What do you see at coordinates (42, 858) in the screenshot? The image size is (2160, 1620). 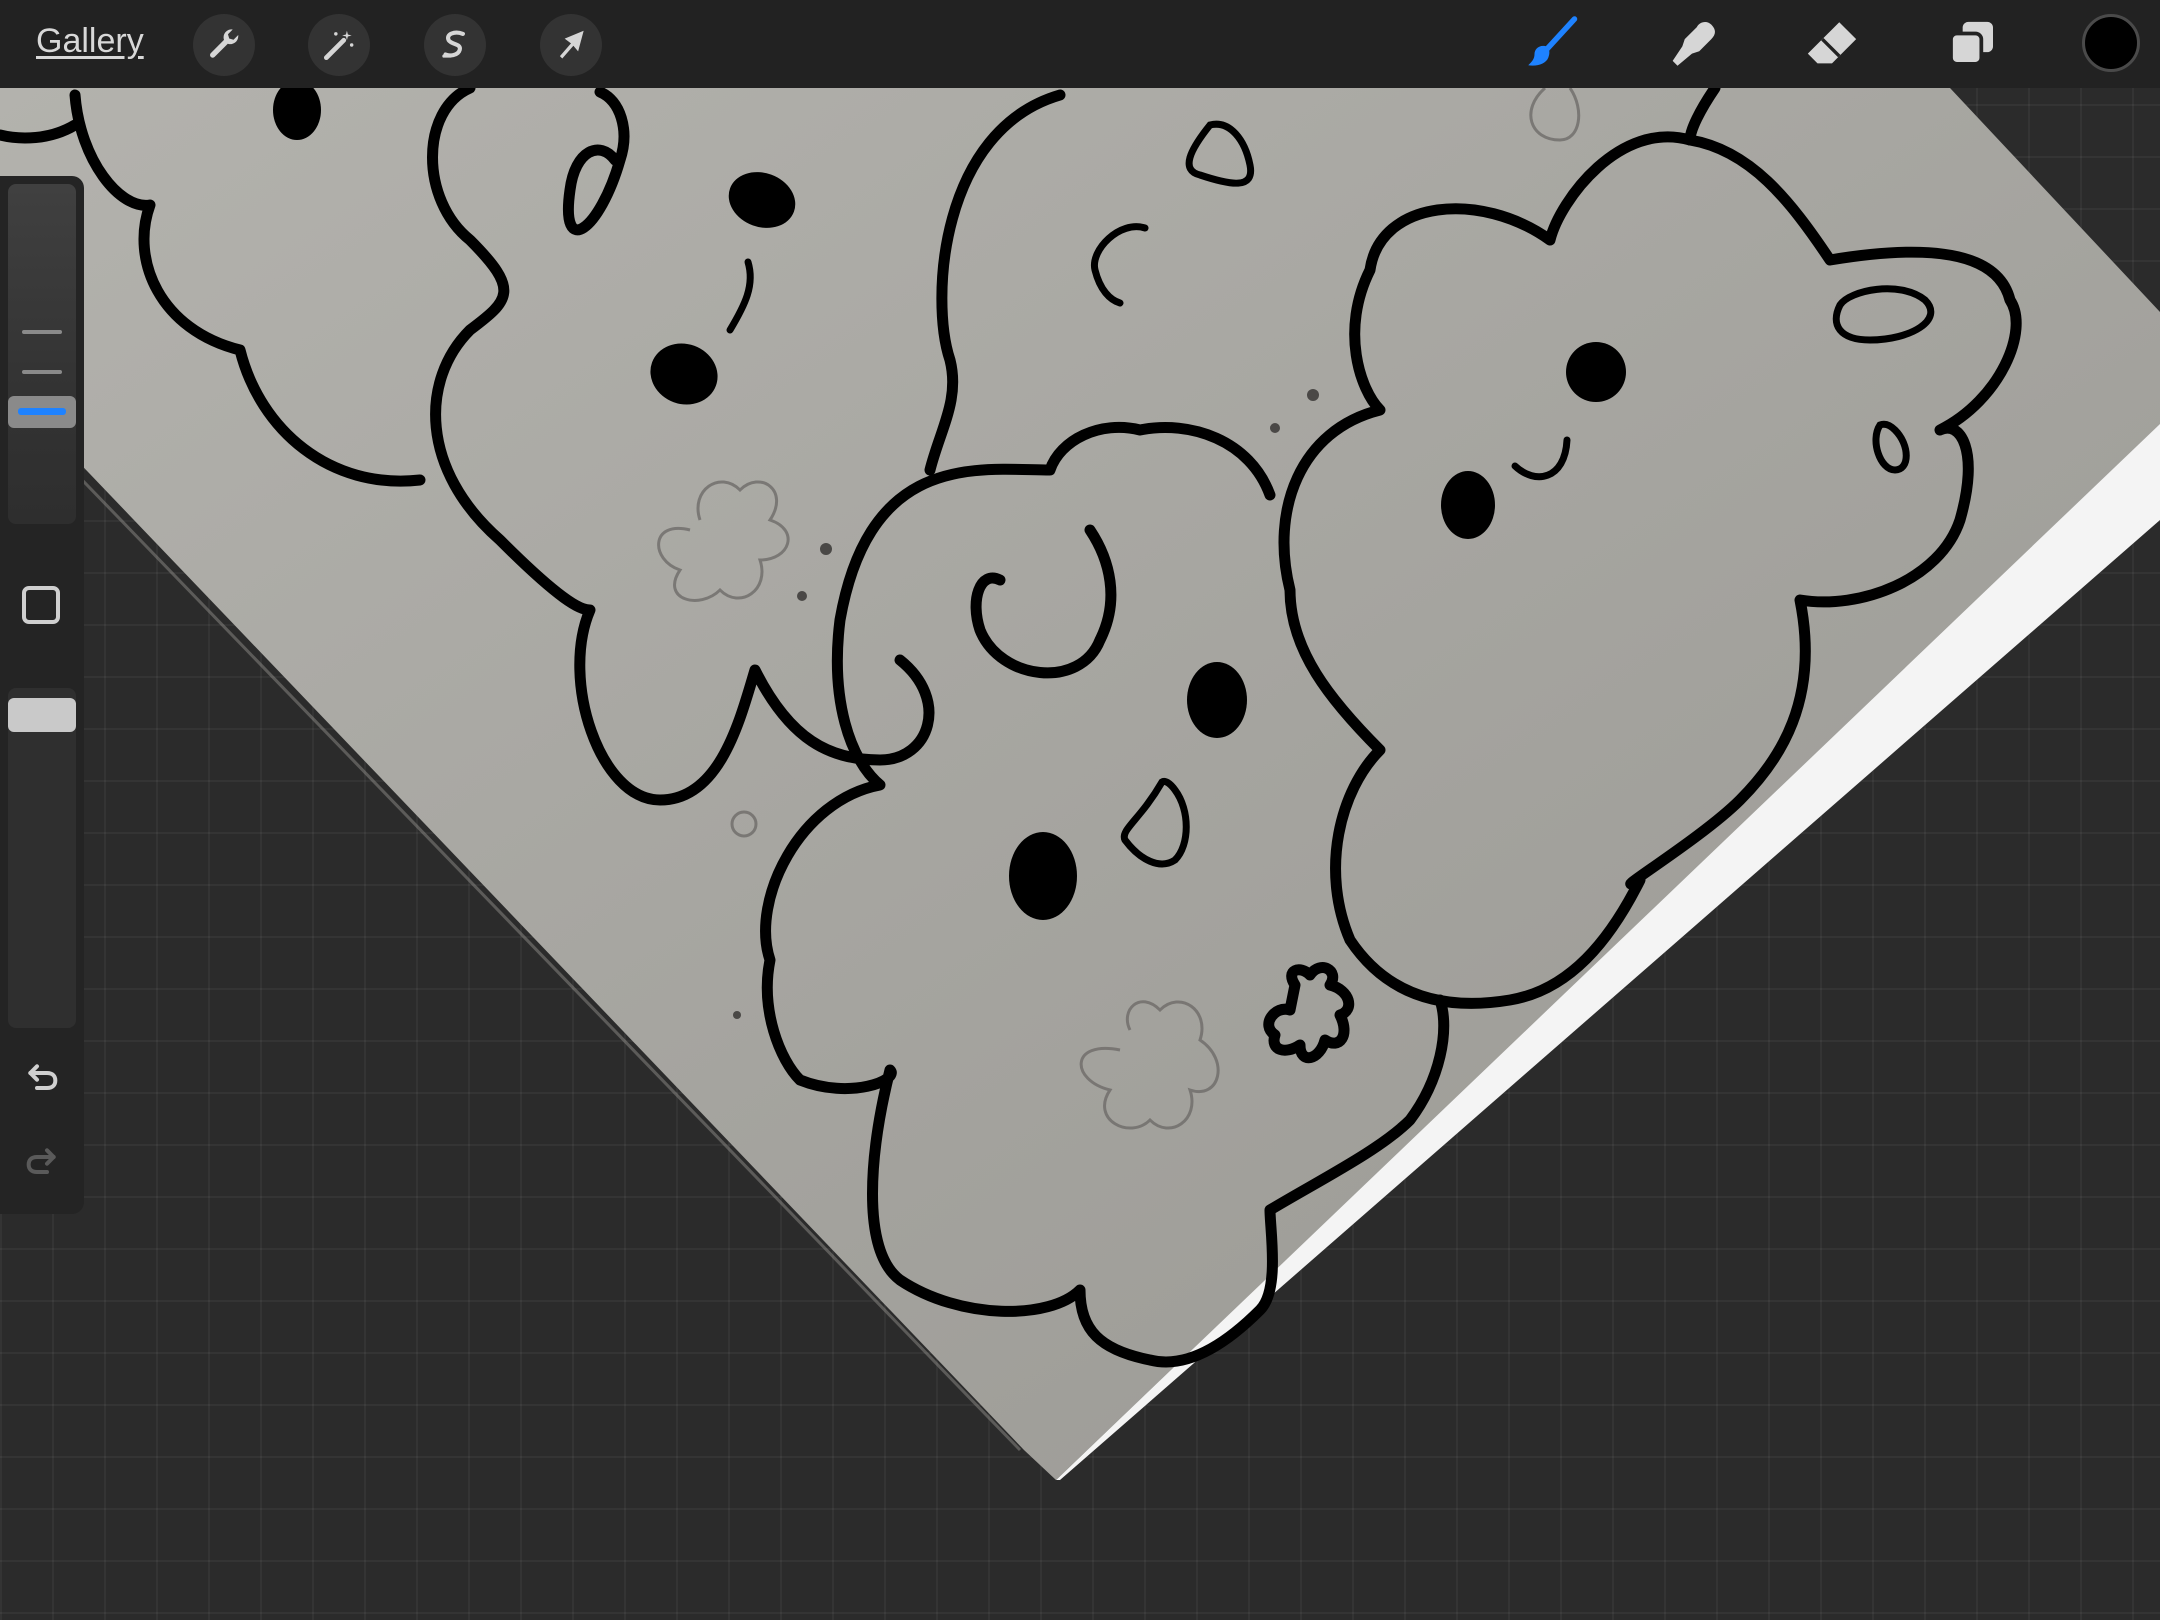 I see `brush-opacity-slider` at bounding box center [42, 858].